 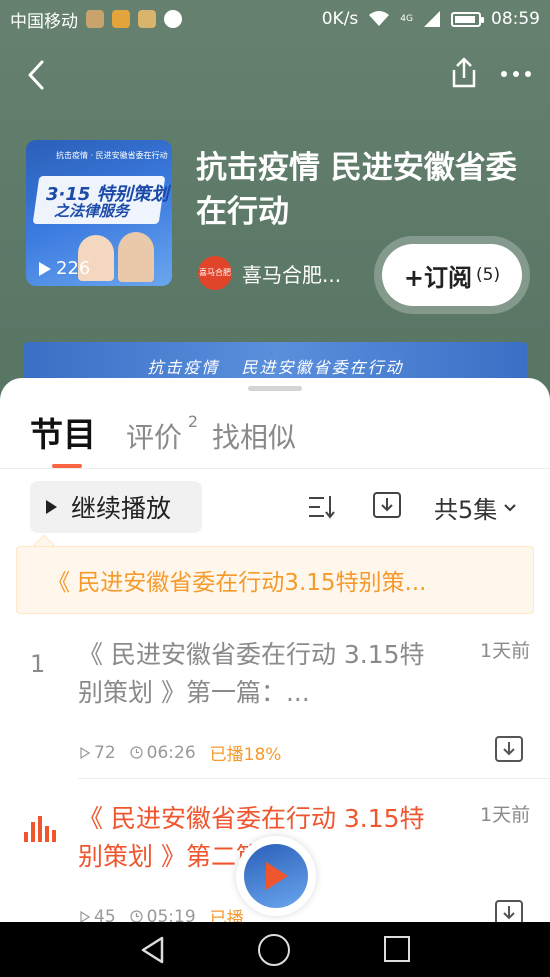 What do you see at coordinates (464, 73) in the screenshot?
I see `share-icon` at bounding box center [464, 73].